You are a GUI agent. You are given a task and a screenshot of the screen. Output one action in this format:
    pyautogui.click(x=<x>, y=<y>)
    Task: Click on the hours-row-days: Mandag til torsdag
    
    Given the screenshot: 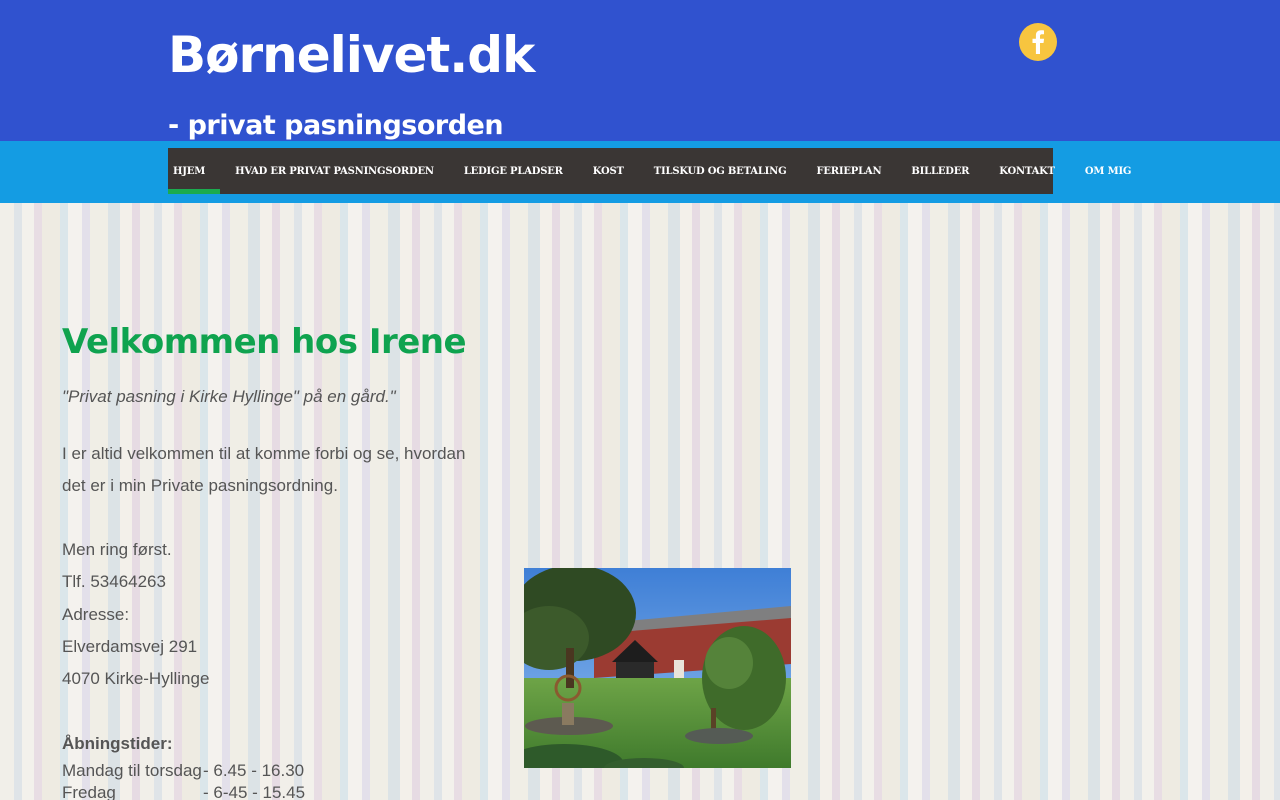 What is the action you would take?
    pyautogui.click(x=132, y=770)
    